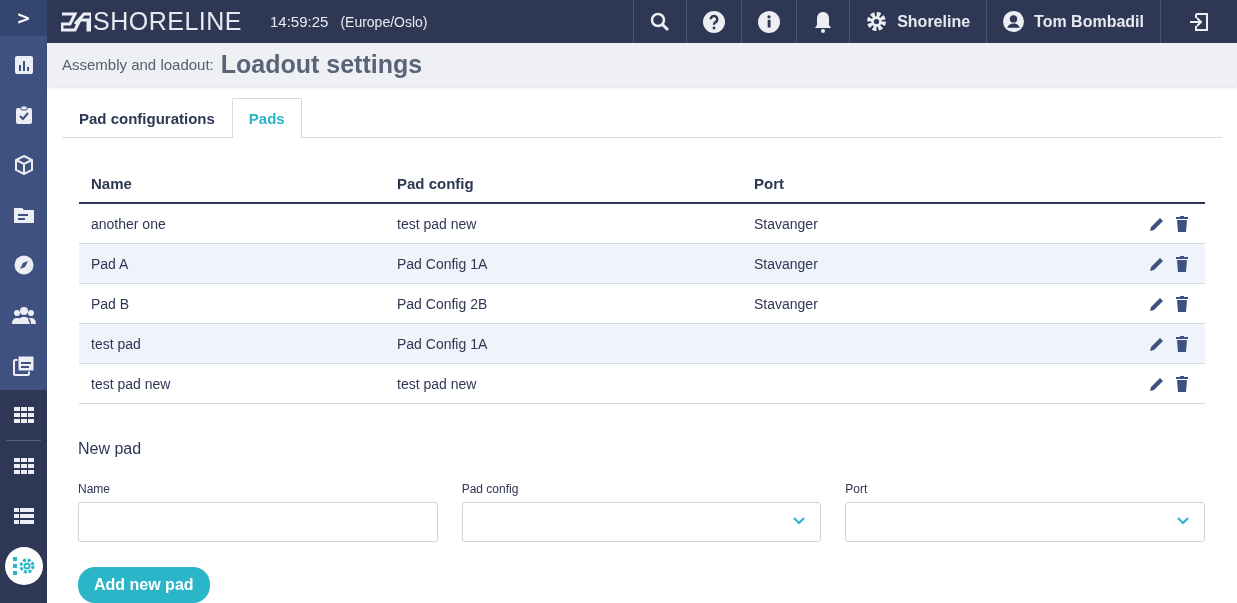  What do you see at coordinates (151, 21) in the screenshot?
I see `shoreline-logo: SHORELINE` at bounding box center [151, 21].